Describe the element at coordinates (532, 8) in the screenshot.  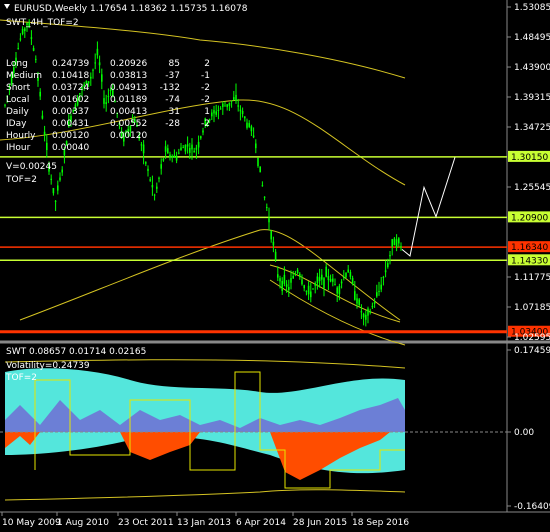
I see `price-tick-label: 1.53085` at that location.